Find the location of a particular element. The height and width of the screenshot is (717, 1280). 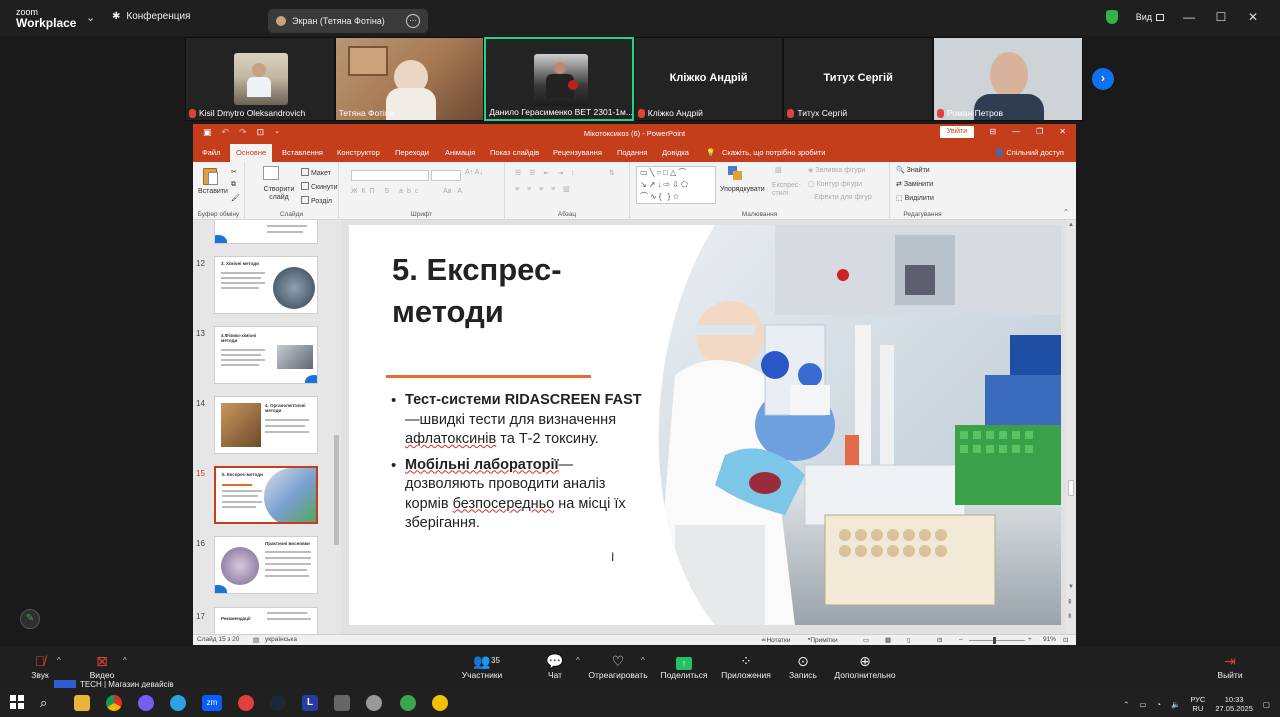

arrange-button: Упорядкувати is located at coordinates (745, 189).